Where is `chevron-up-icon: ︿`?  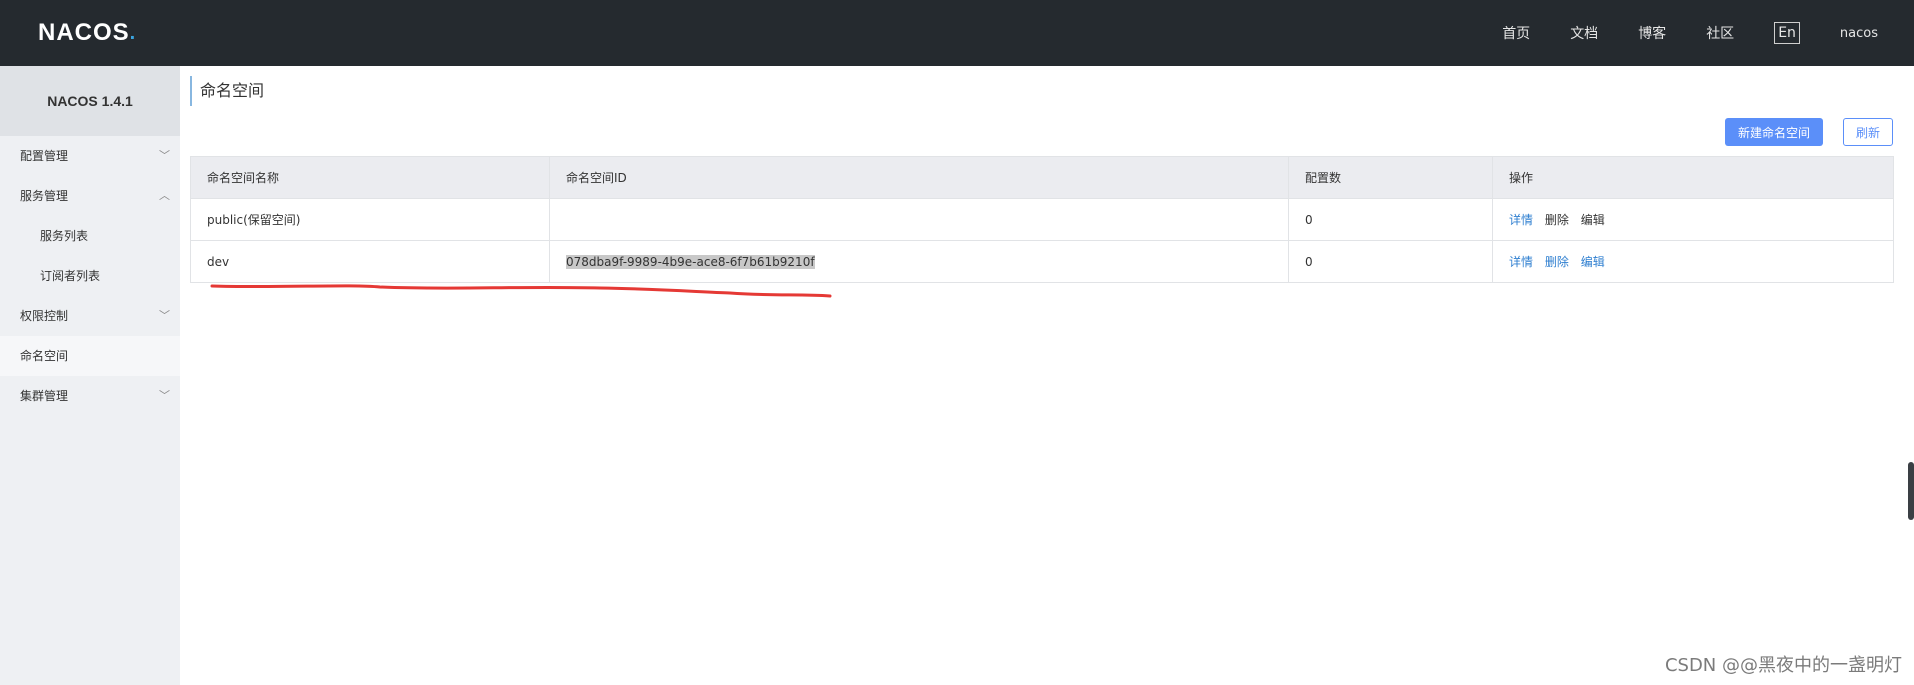
chevron-up-icon: ︿ is located at coordinates (164, 195).